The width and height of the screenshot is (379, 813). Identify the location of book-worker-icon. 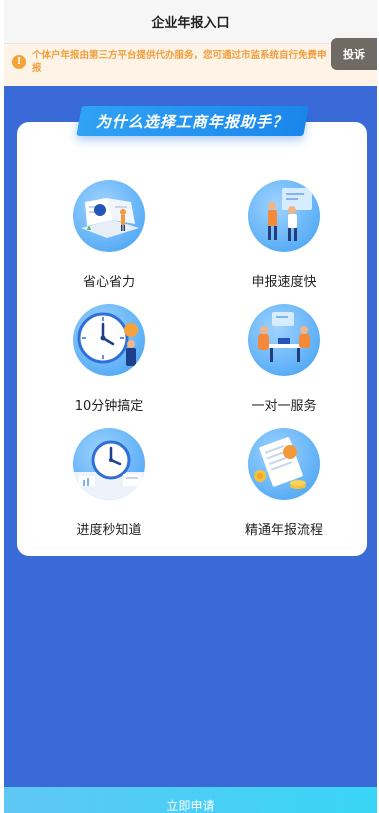
(109, 216).